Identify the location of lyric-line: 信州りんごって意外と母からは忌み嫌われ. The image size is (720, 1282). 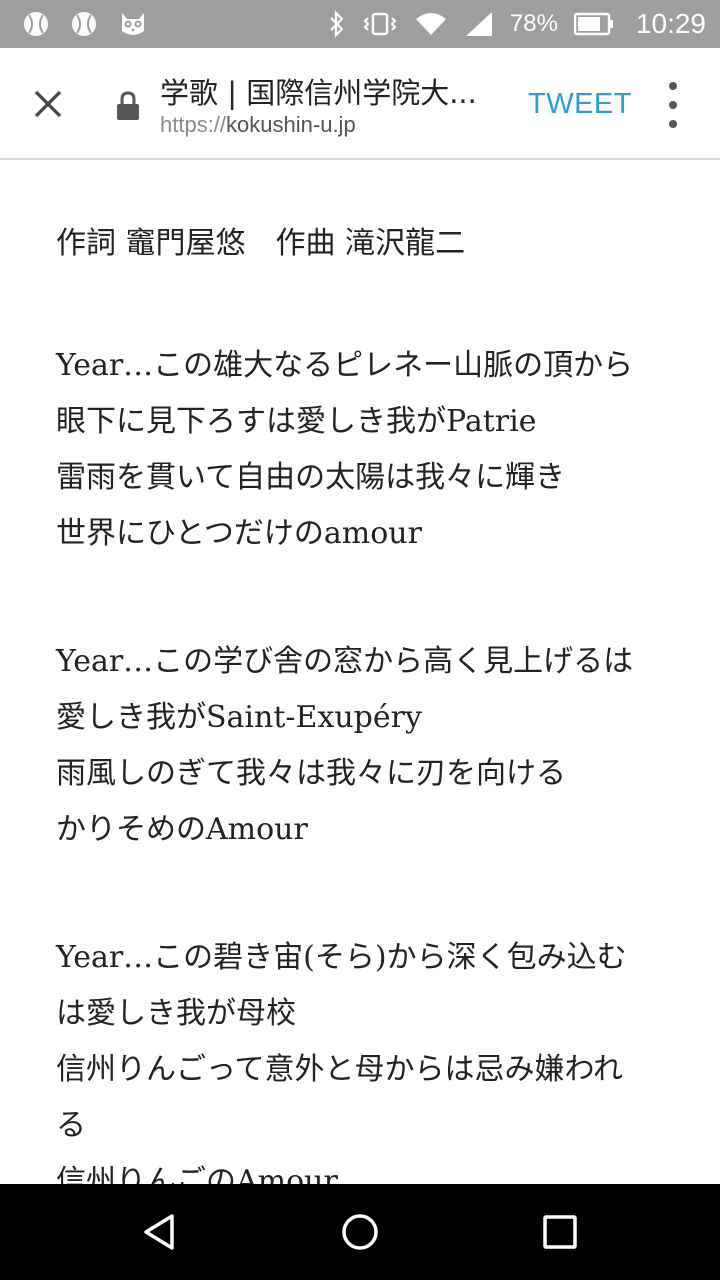
(339, 1069).